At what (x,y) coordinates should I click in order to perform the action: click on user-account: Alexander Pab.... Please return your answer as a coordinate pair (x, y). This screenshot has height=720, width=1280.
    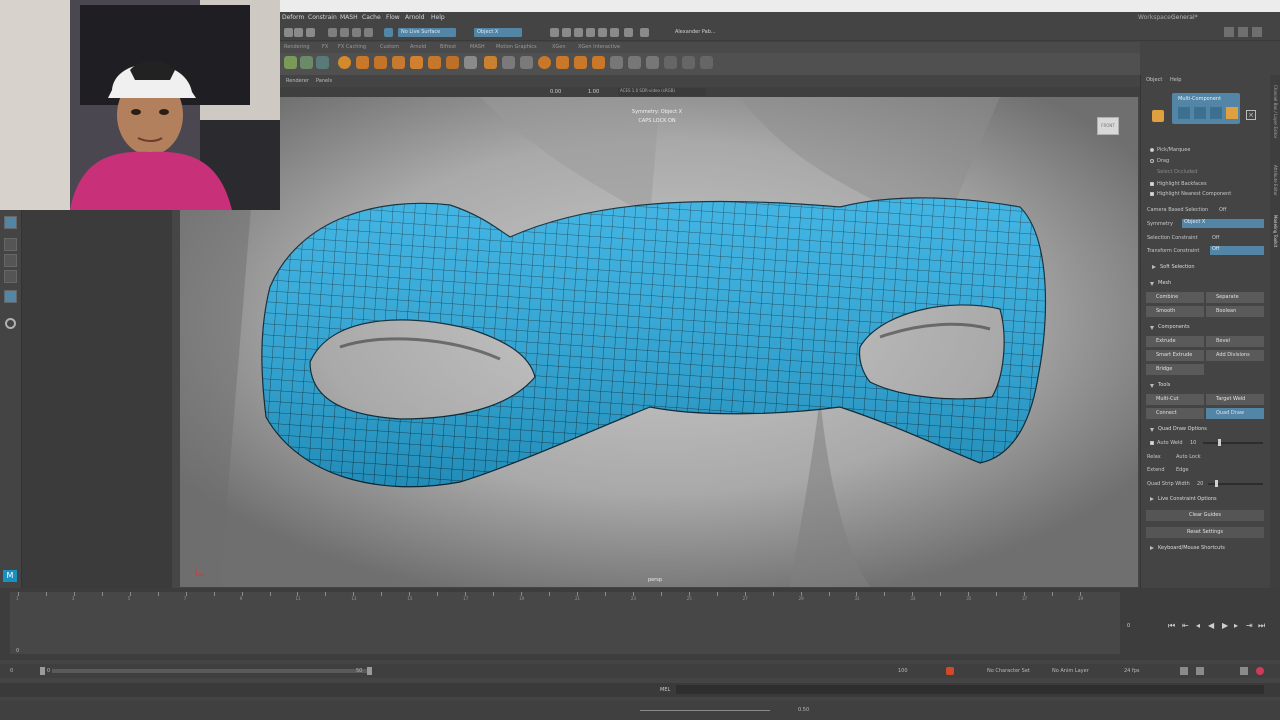
    Looking at the image, I should click on (695, 32).